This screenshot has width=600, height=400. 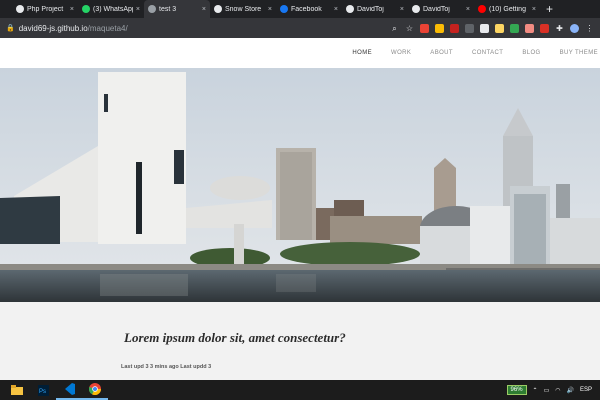 I want to click on url-path: /maqueta4/, so click(x=107, y=28).